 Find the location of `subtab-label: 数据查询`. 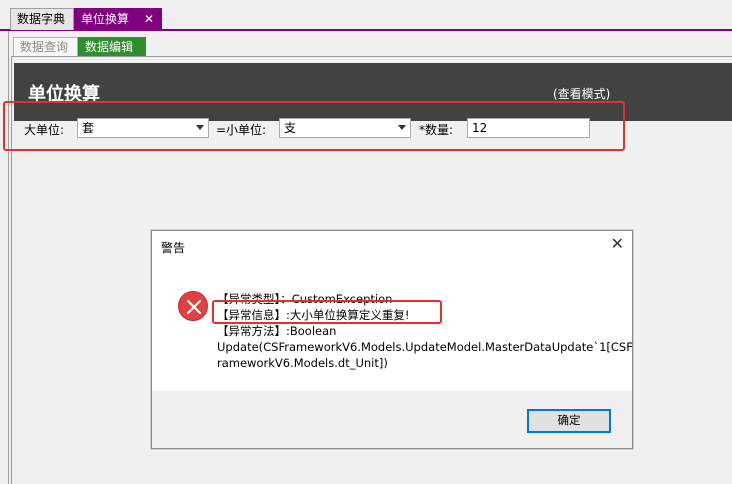

subtab-label: 数据查询 is located at coordinates (44, 47).